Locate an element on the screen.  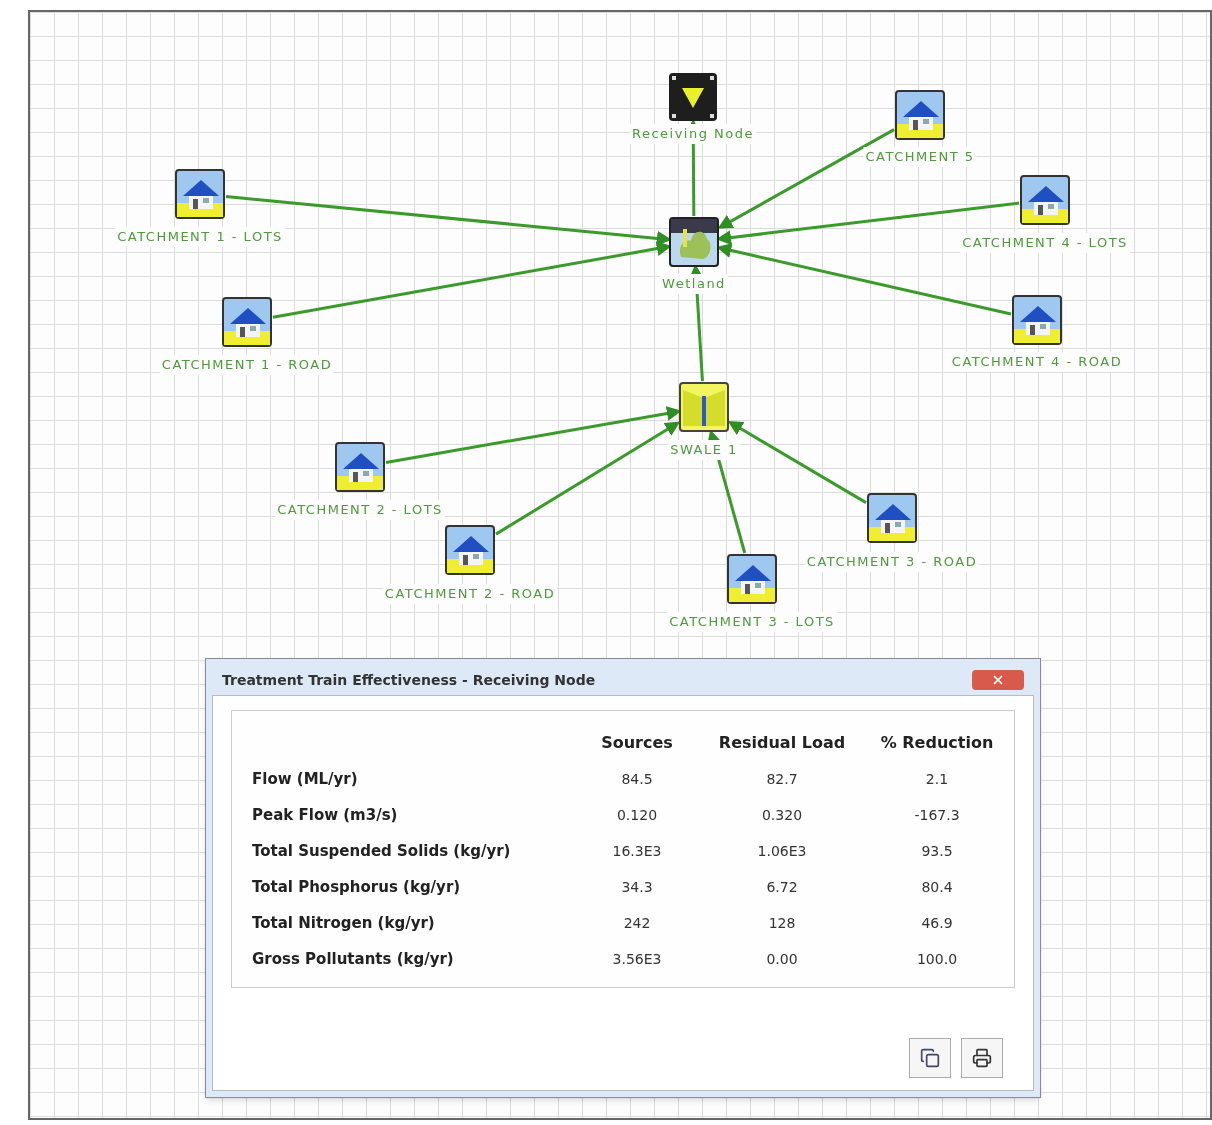
swale-node-icon is located at coordinates (704, 407).